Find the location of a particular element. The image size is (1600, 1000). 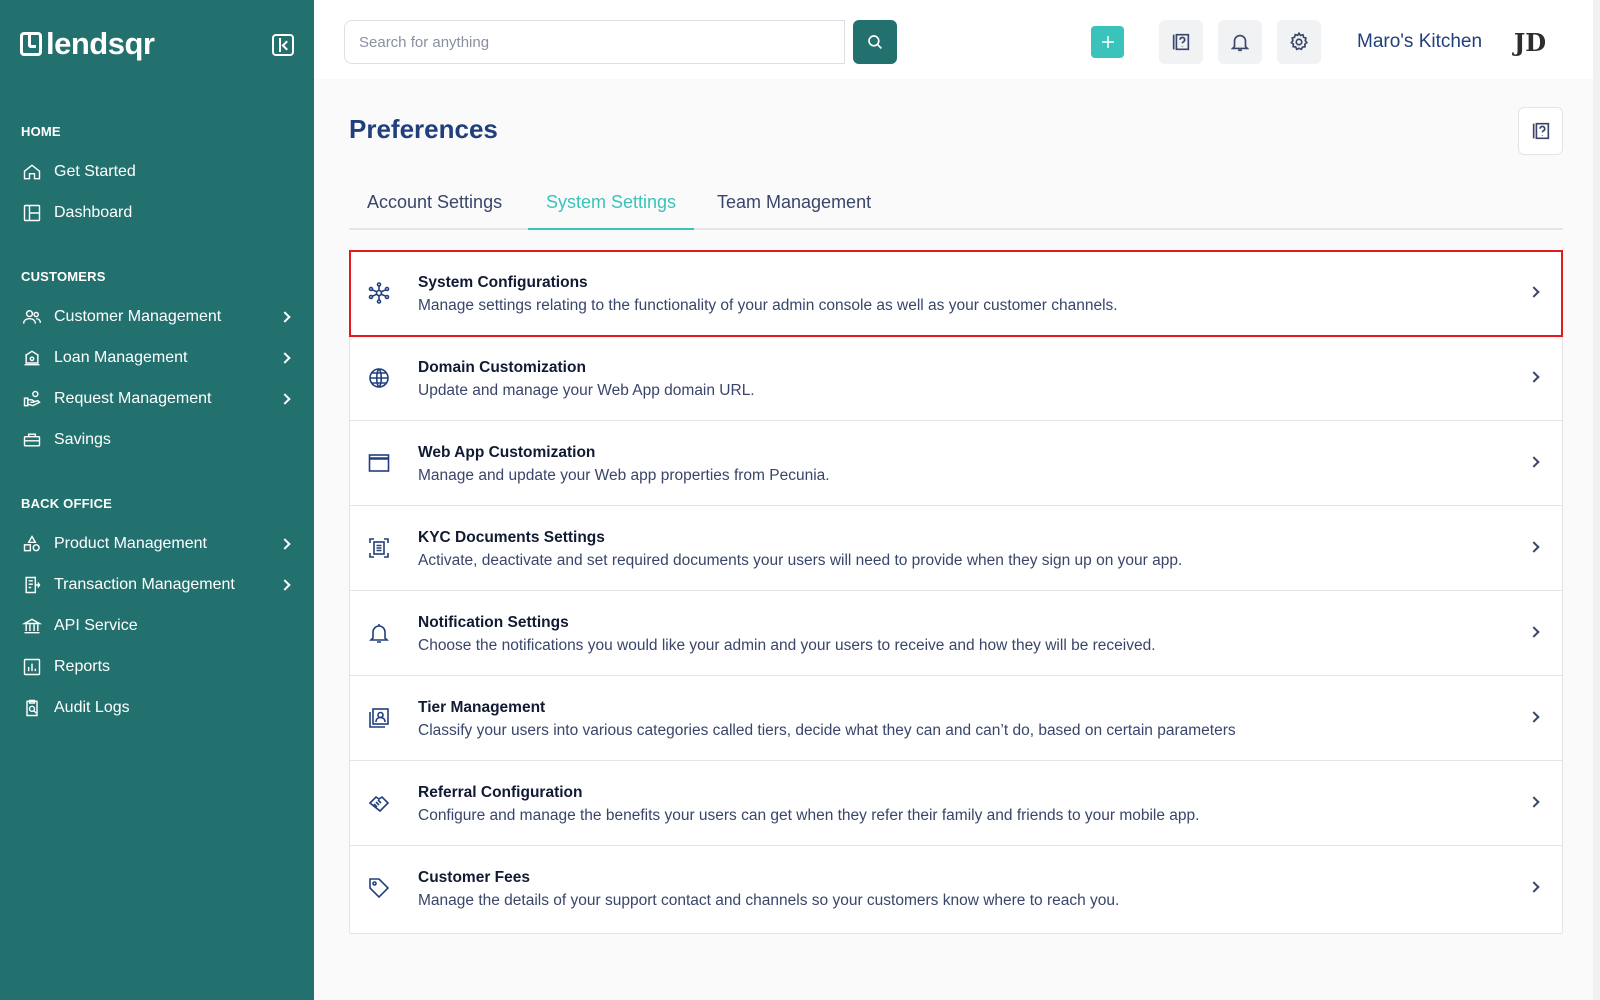

search-input is located at coordinates (594, 42).